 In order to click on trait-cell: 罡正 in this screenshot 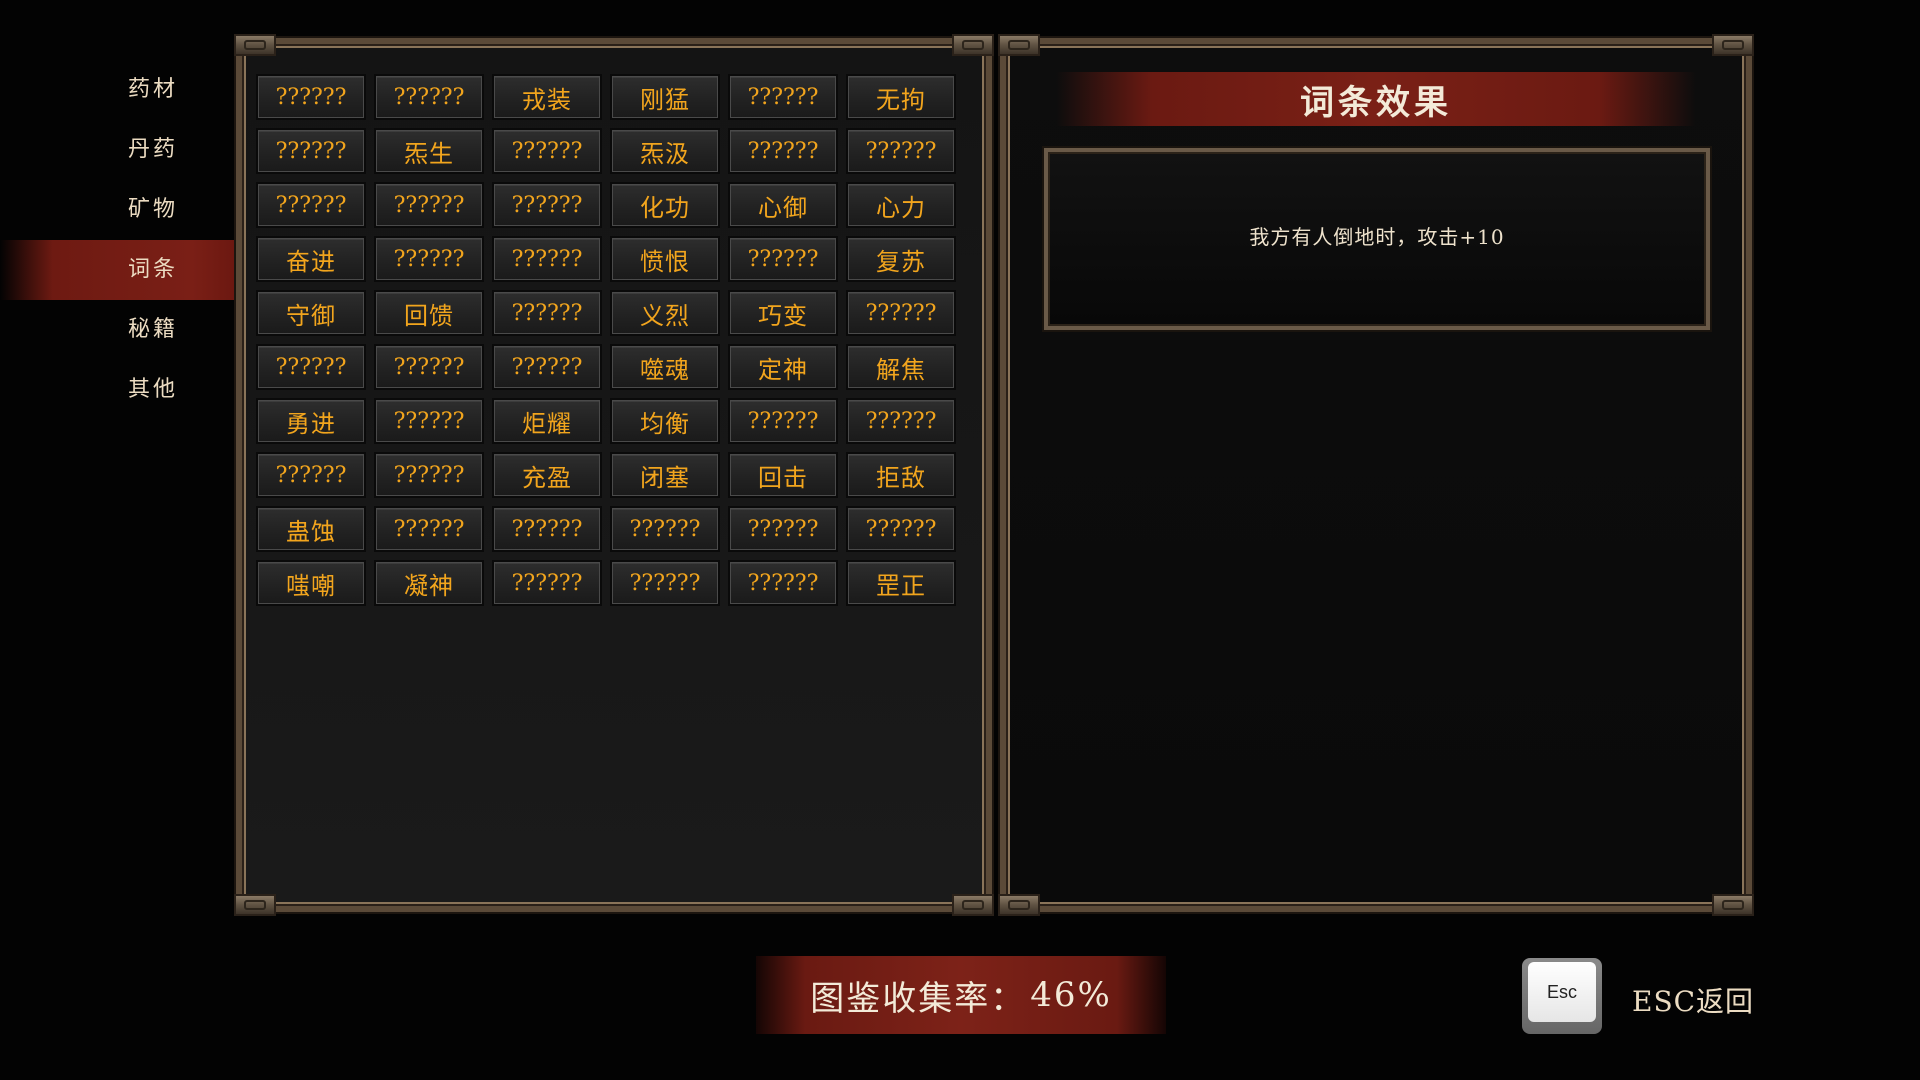, I will do `click(901, 583)`.